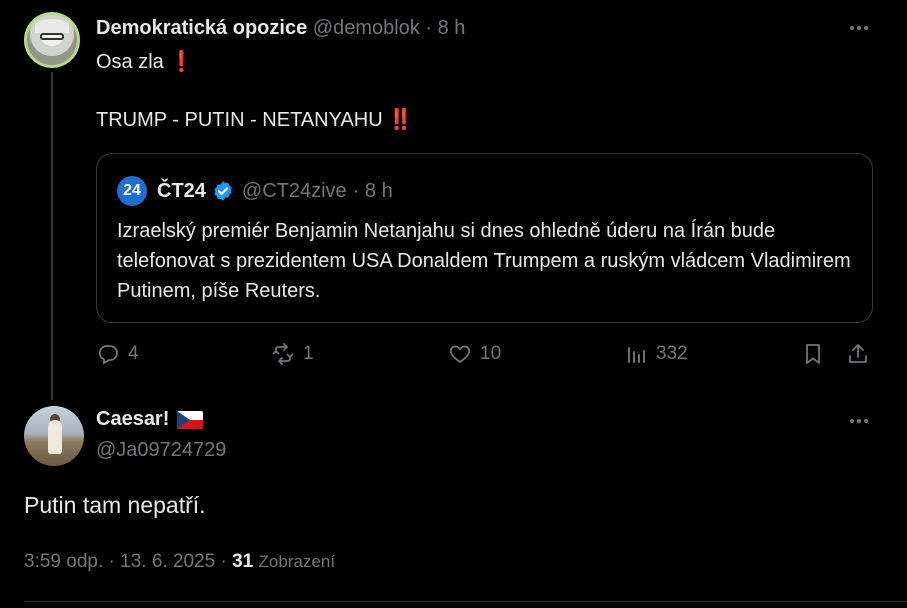  What do you see at coordinates (52, 40) in the screenshot?
I see `avatar-demoblok` at bounding box center [52, 40].